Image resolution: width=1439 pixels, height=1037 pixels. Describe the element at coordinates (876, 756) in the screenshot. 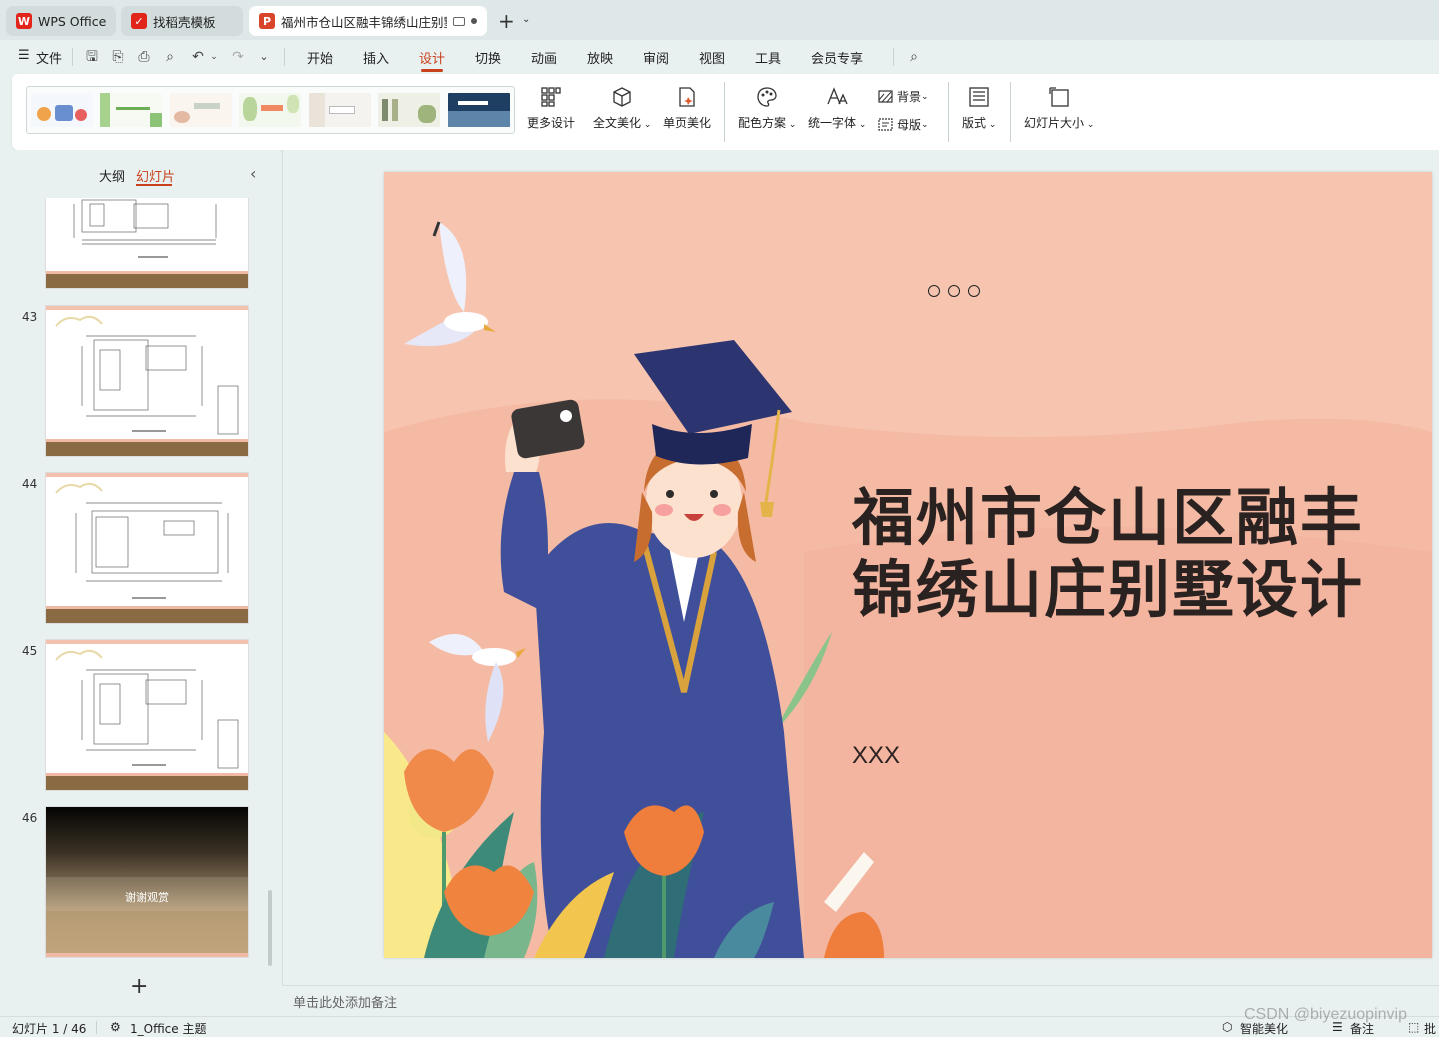

I see `slide-subtitle: XXX` at that location.